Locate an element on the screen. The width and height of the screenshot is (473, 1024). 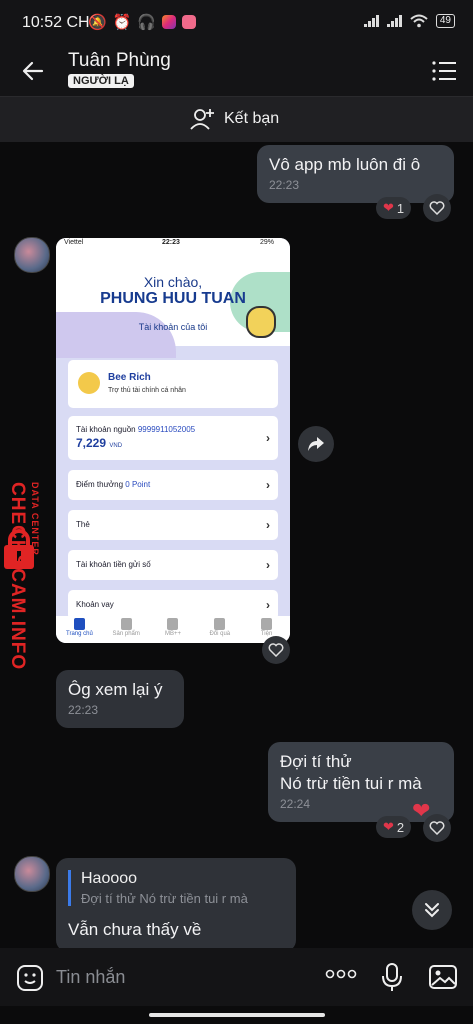
image-points-card: Điểm thưởng 0 Point › is located at coordinates (173, 485).